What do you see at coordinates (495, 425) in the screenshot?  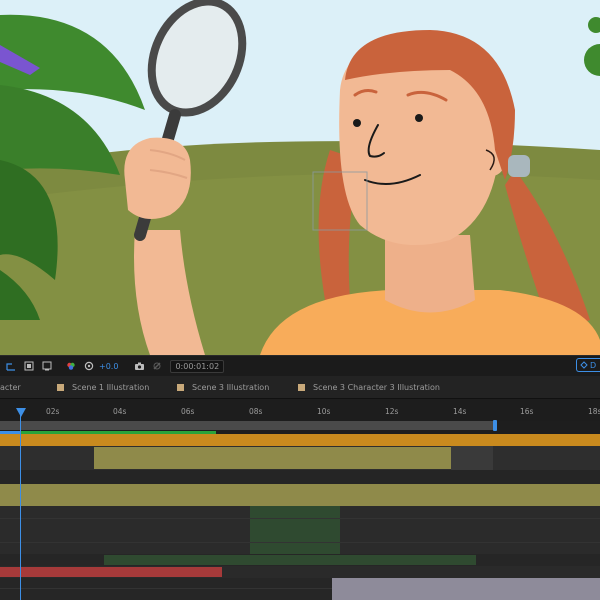 I see `work-area-end-handle` at bounding box center [495, 425].